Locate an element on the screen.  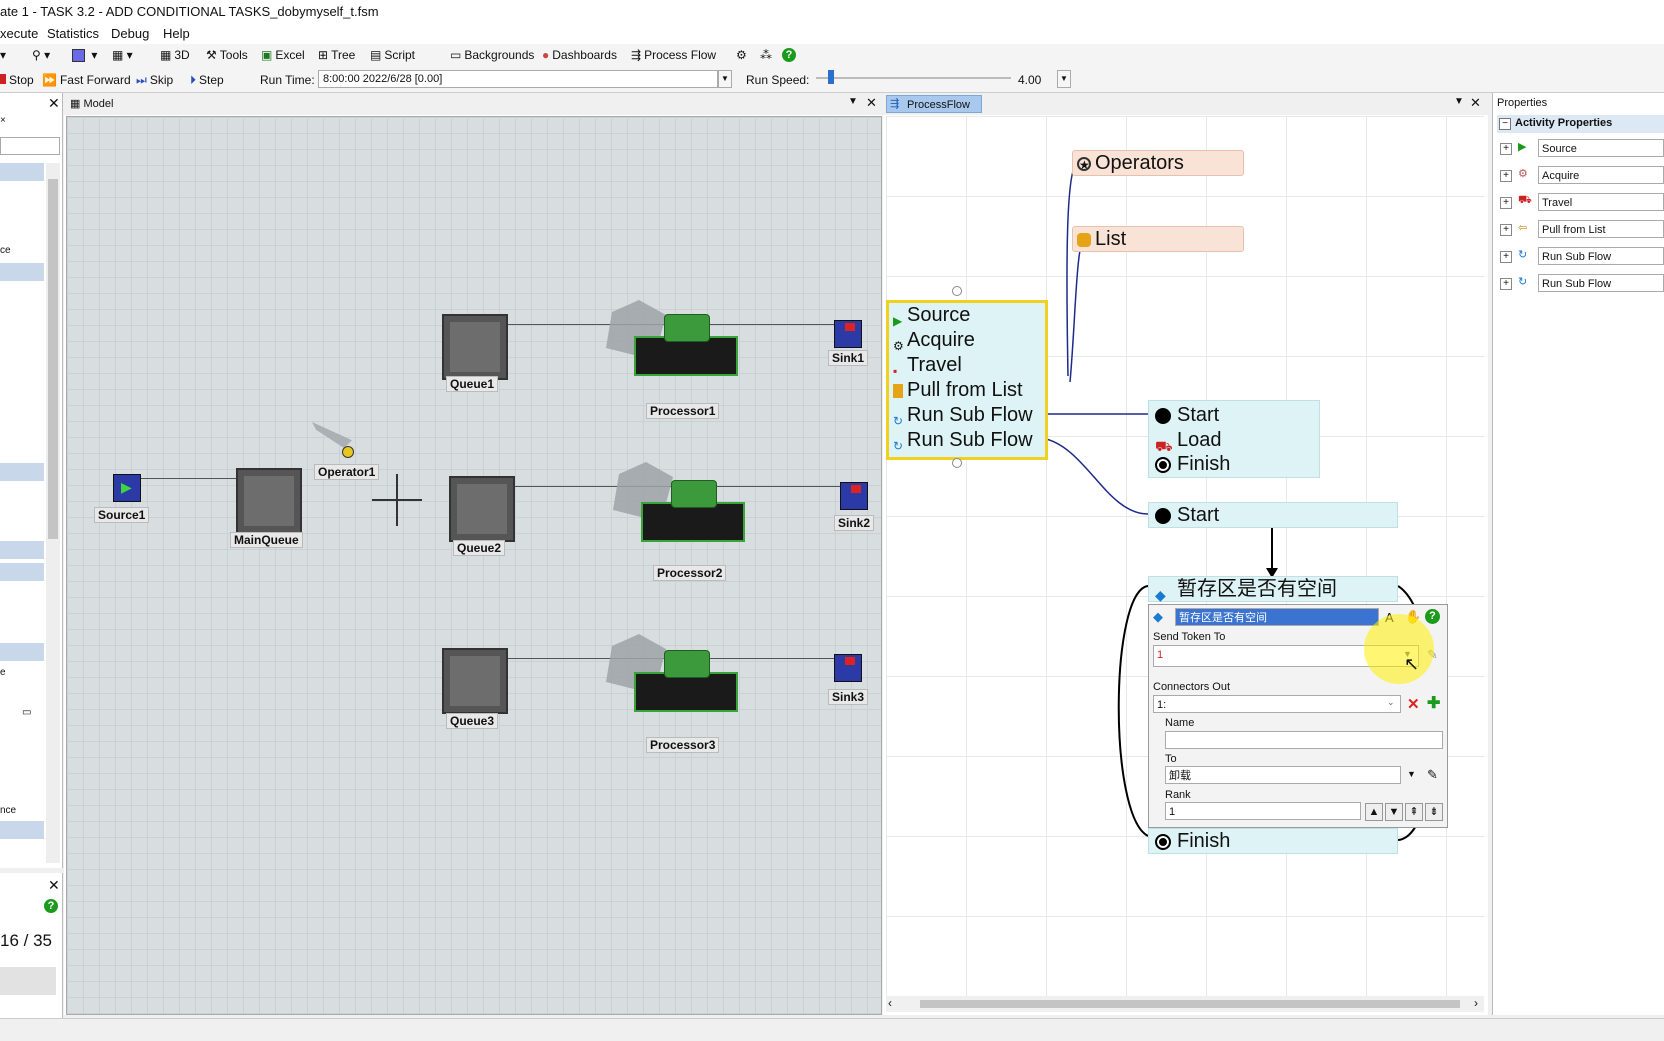
decide-activity: ◆ 暂存区是否有空间 is located at coordinates (1273, 589).